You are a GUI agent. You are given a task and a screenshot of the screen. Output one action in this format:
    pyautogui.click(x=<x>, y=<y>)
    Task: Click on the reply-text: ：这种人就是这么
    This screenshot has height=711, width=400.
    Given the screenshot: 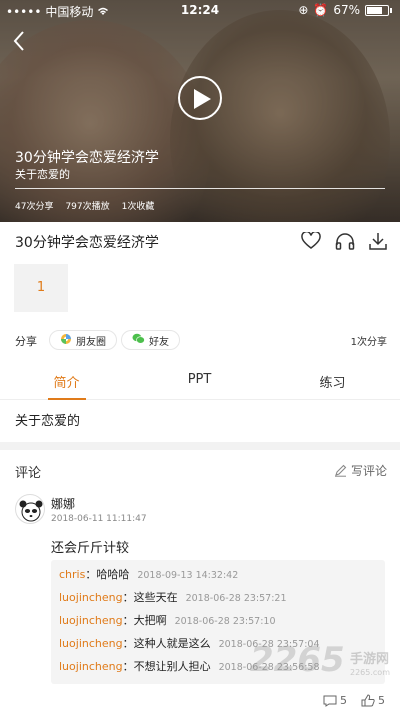 What is the action you would take?
    pyautogui.click(x=166, y=643)
    